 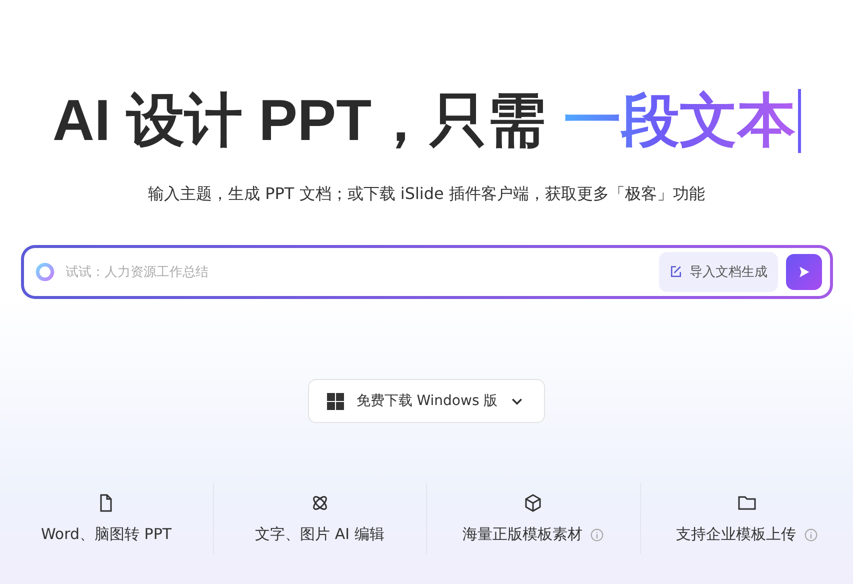 I want to click on feature-label: Word、脑图转 PPT, so click(x=106, y=534).